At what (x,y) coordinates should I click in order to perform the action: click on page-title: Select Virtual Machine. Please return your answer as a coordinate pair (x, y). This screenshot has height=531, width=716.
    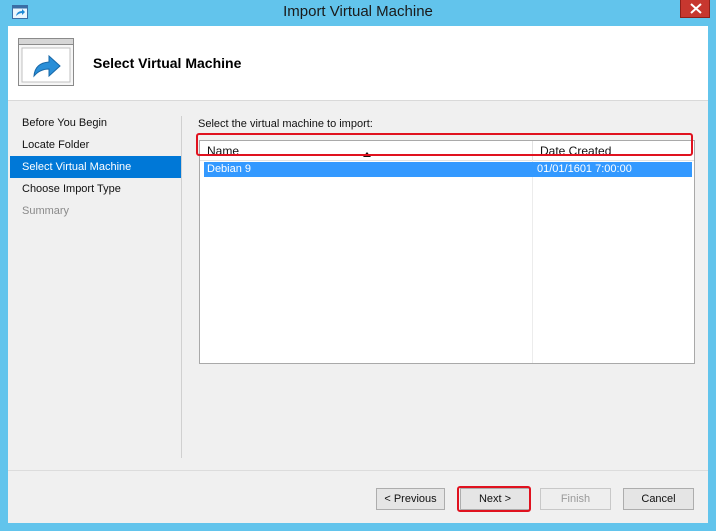
    Looking at the image, I should click on (167, 63).